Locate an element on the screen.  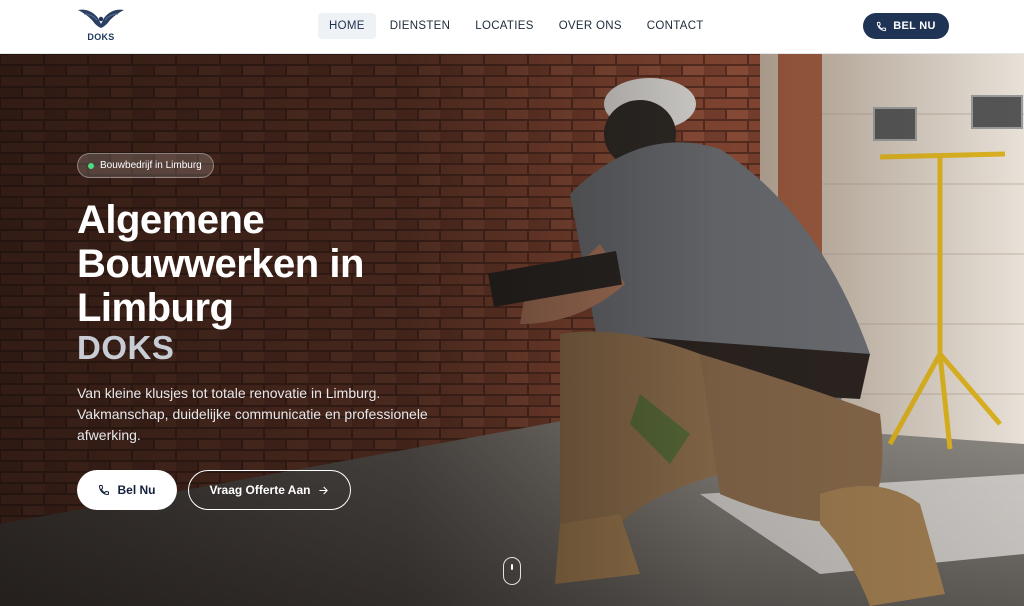
doks-logo: DOKS is located at coordinates (101, 25).